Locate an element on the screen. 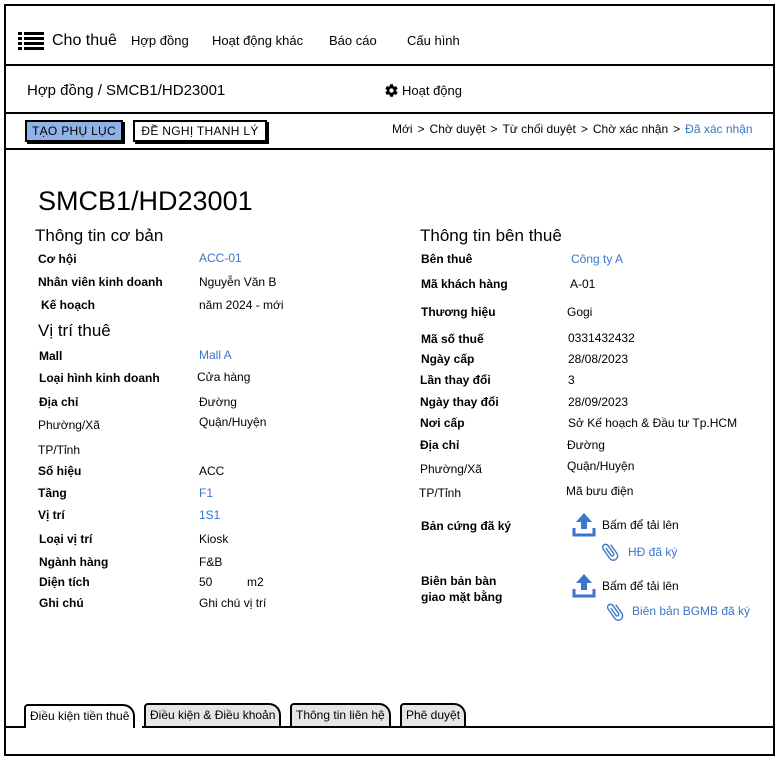  opportunity-link: ACC-01 is located at coordinates (220, 258).